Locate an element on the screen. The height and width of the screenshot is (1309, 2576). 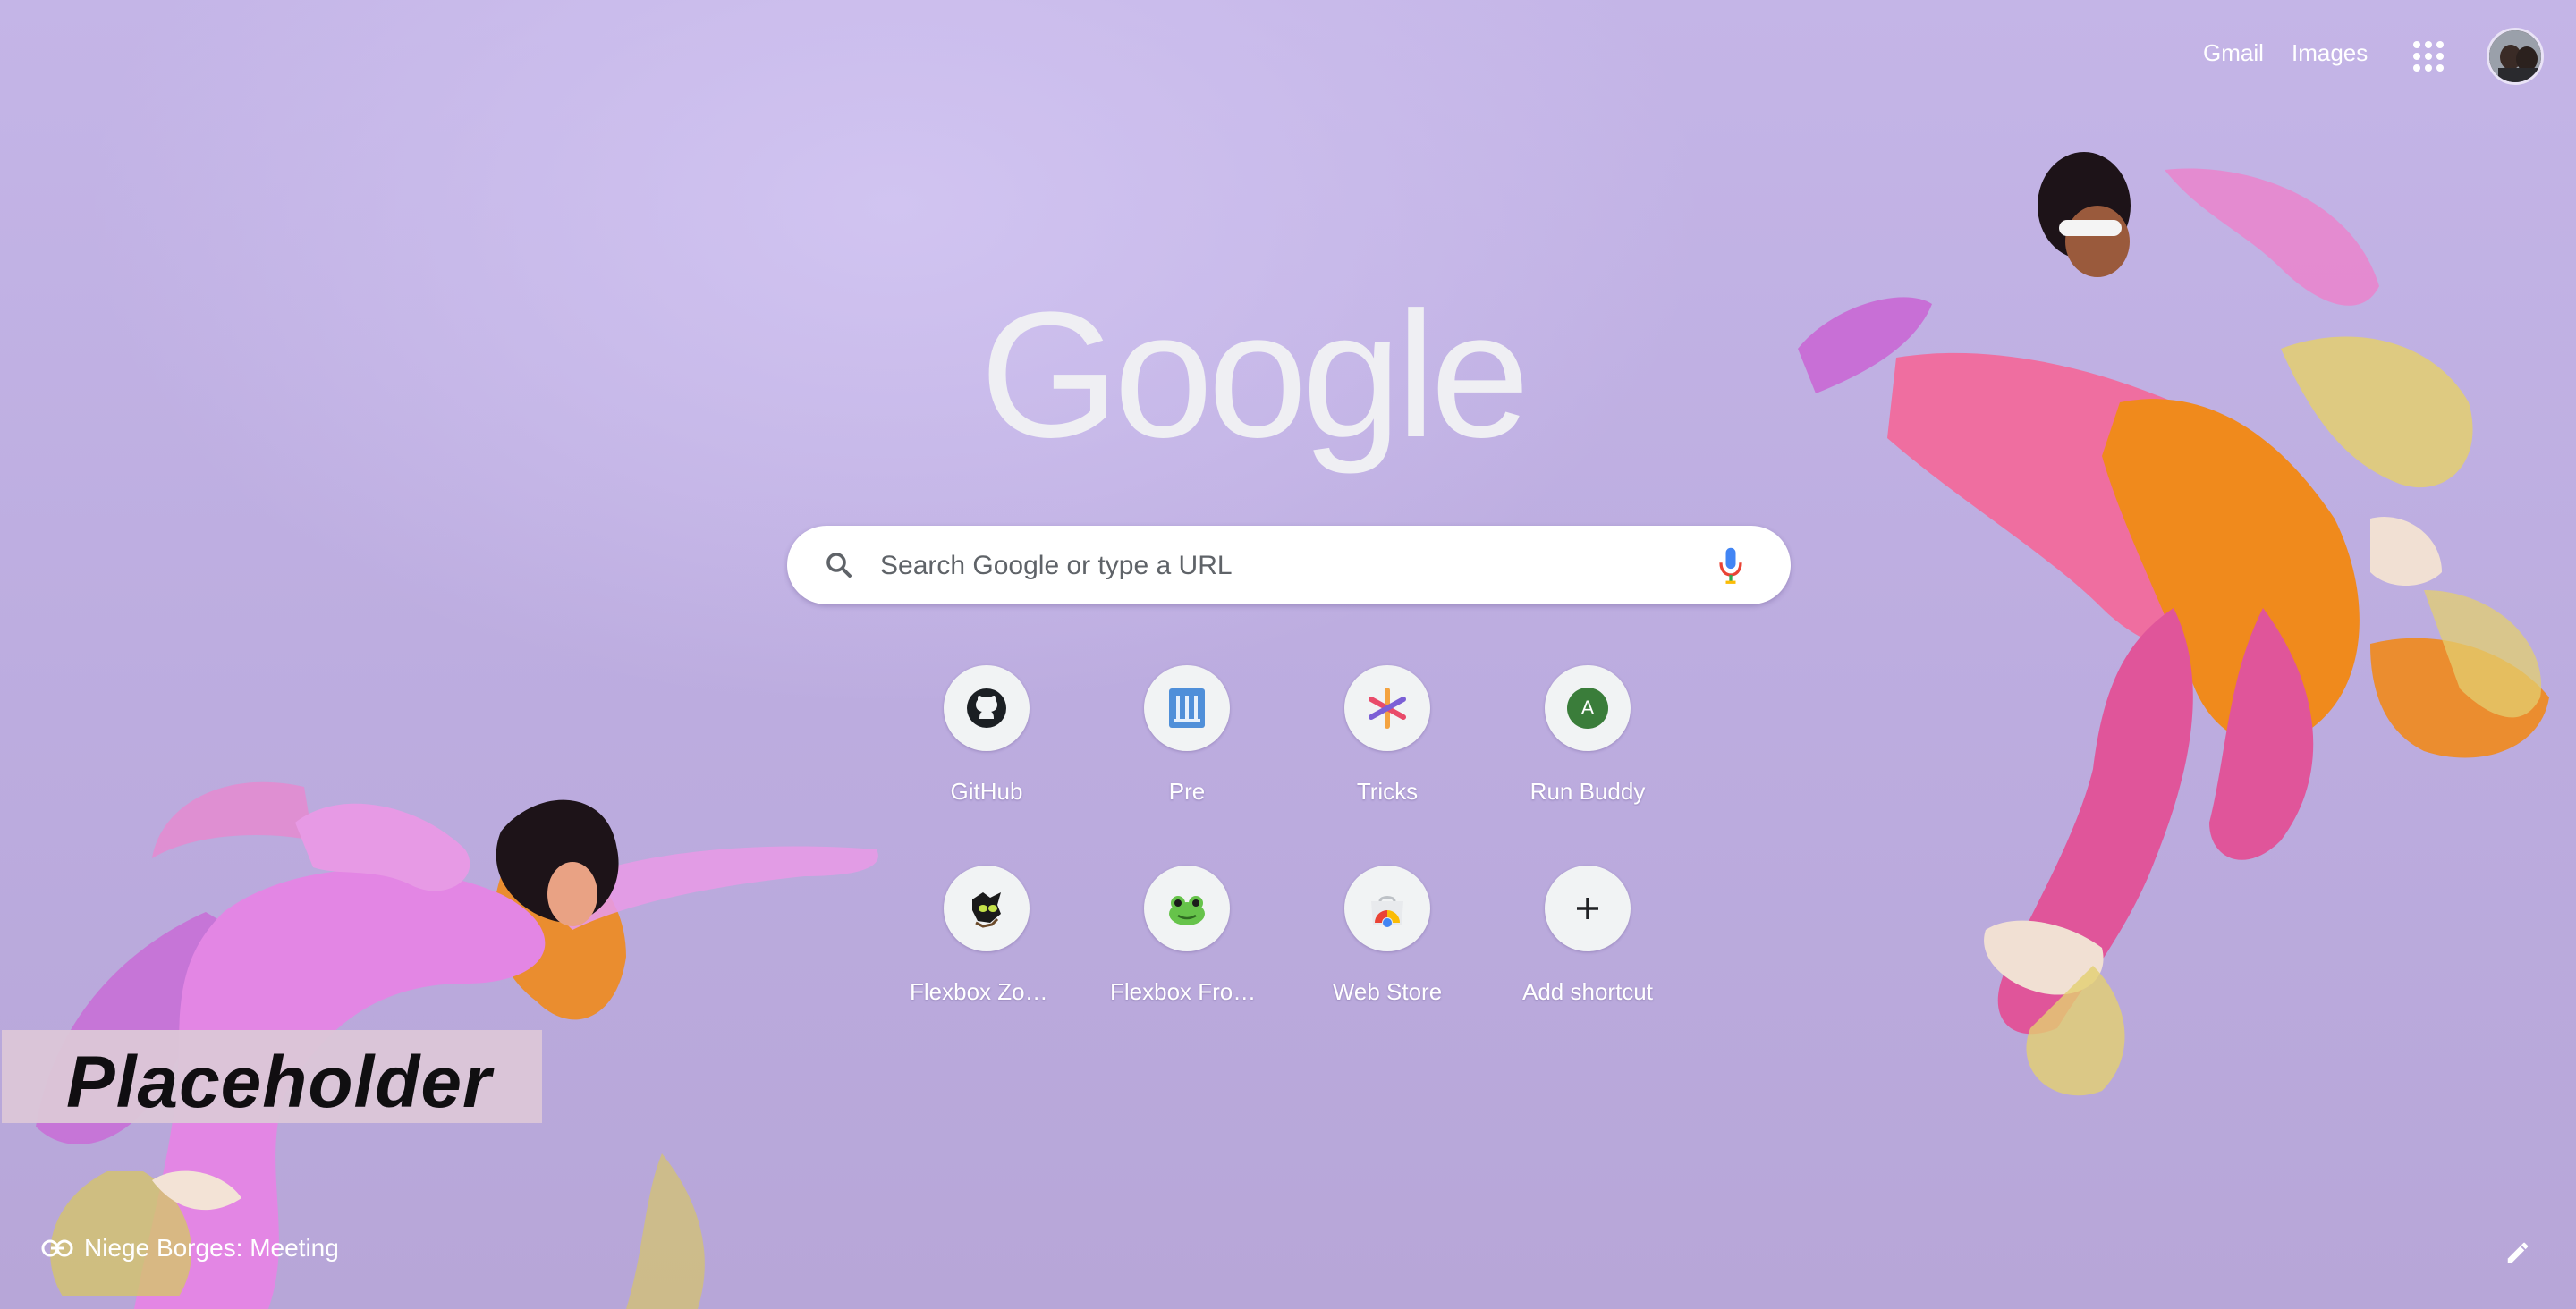
placeholder-overlay: Placeholder is located at coordinates (272, 1076).